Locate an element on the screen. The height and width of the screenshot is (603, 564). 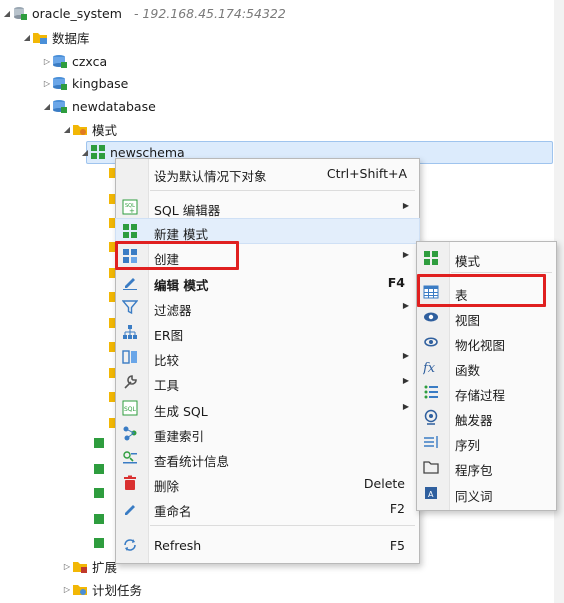
menu-item-label: 删除 is located at coordinates (167, 486).